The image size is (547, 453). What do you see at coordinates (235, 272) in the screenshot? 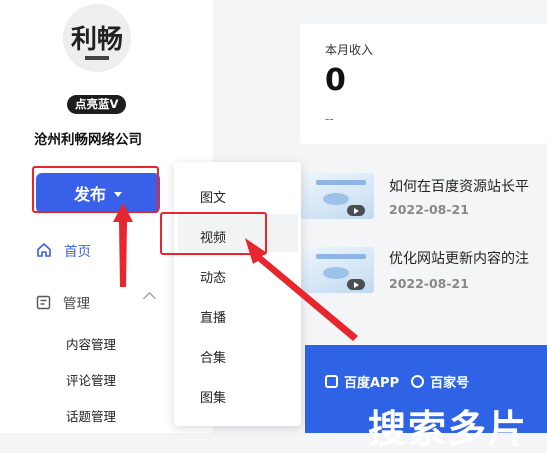
I see `annotation-arrows` at bounding box center [235, 272].